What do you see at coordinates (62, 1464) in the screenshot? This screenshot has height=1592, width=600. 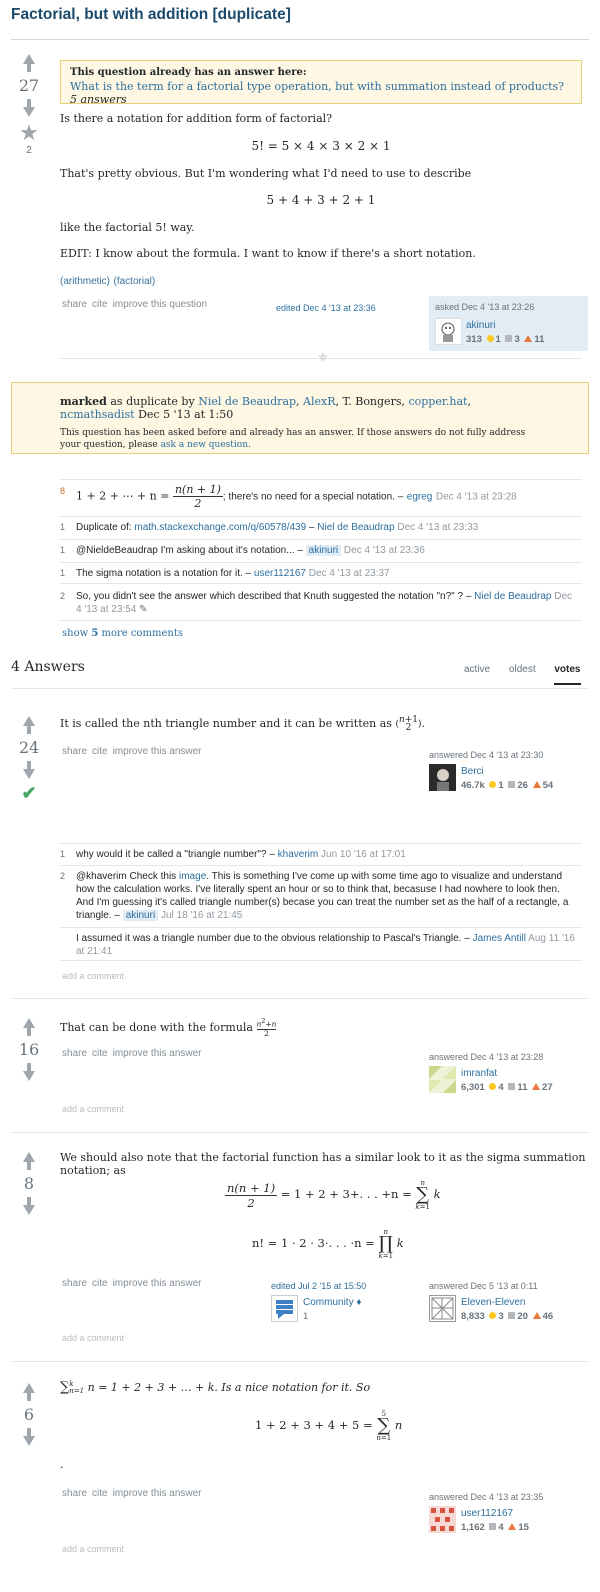 I see `answer-period: .` at bounding box center [62, 1464].